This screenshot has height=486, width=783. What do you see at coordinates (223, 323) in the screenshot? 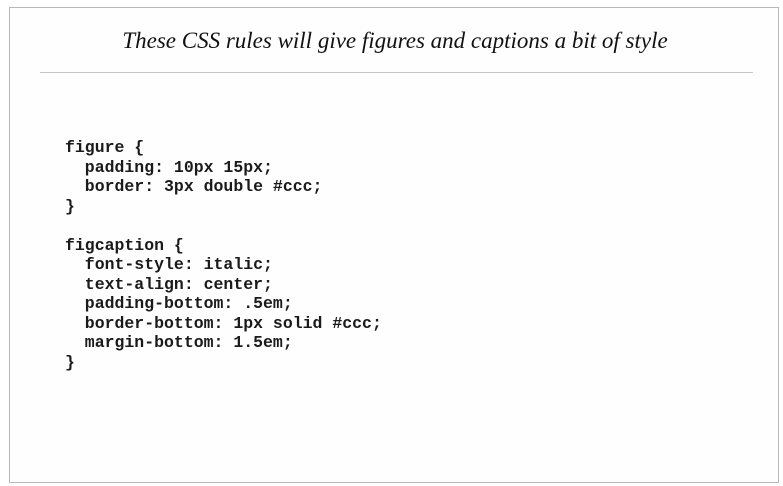
I see `code-line: border-bottom: 1px solid #ccc;` at bounding box center [223, 323].